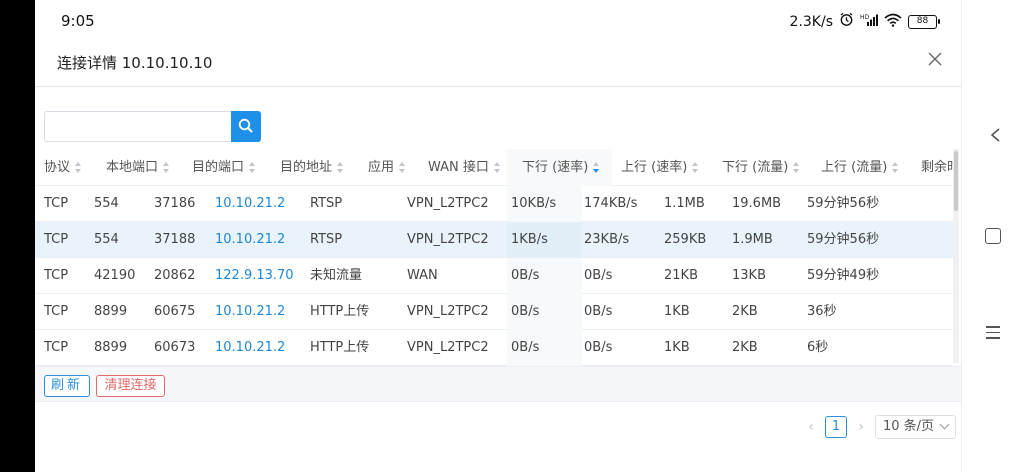  Describe the element at coordinates (387, 167) in the screenshot. I see `col-application: 应用` at that location.